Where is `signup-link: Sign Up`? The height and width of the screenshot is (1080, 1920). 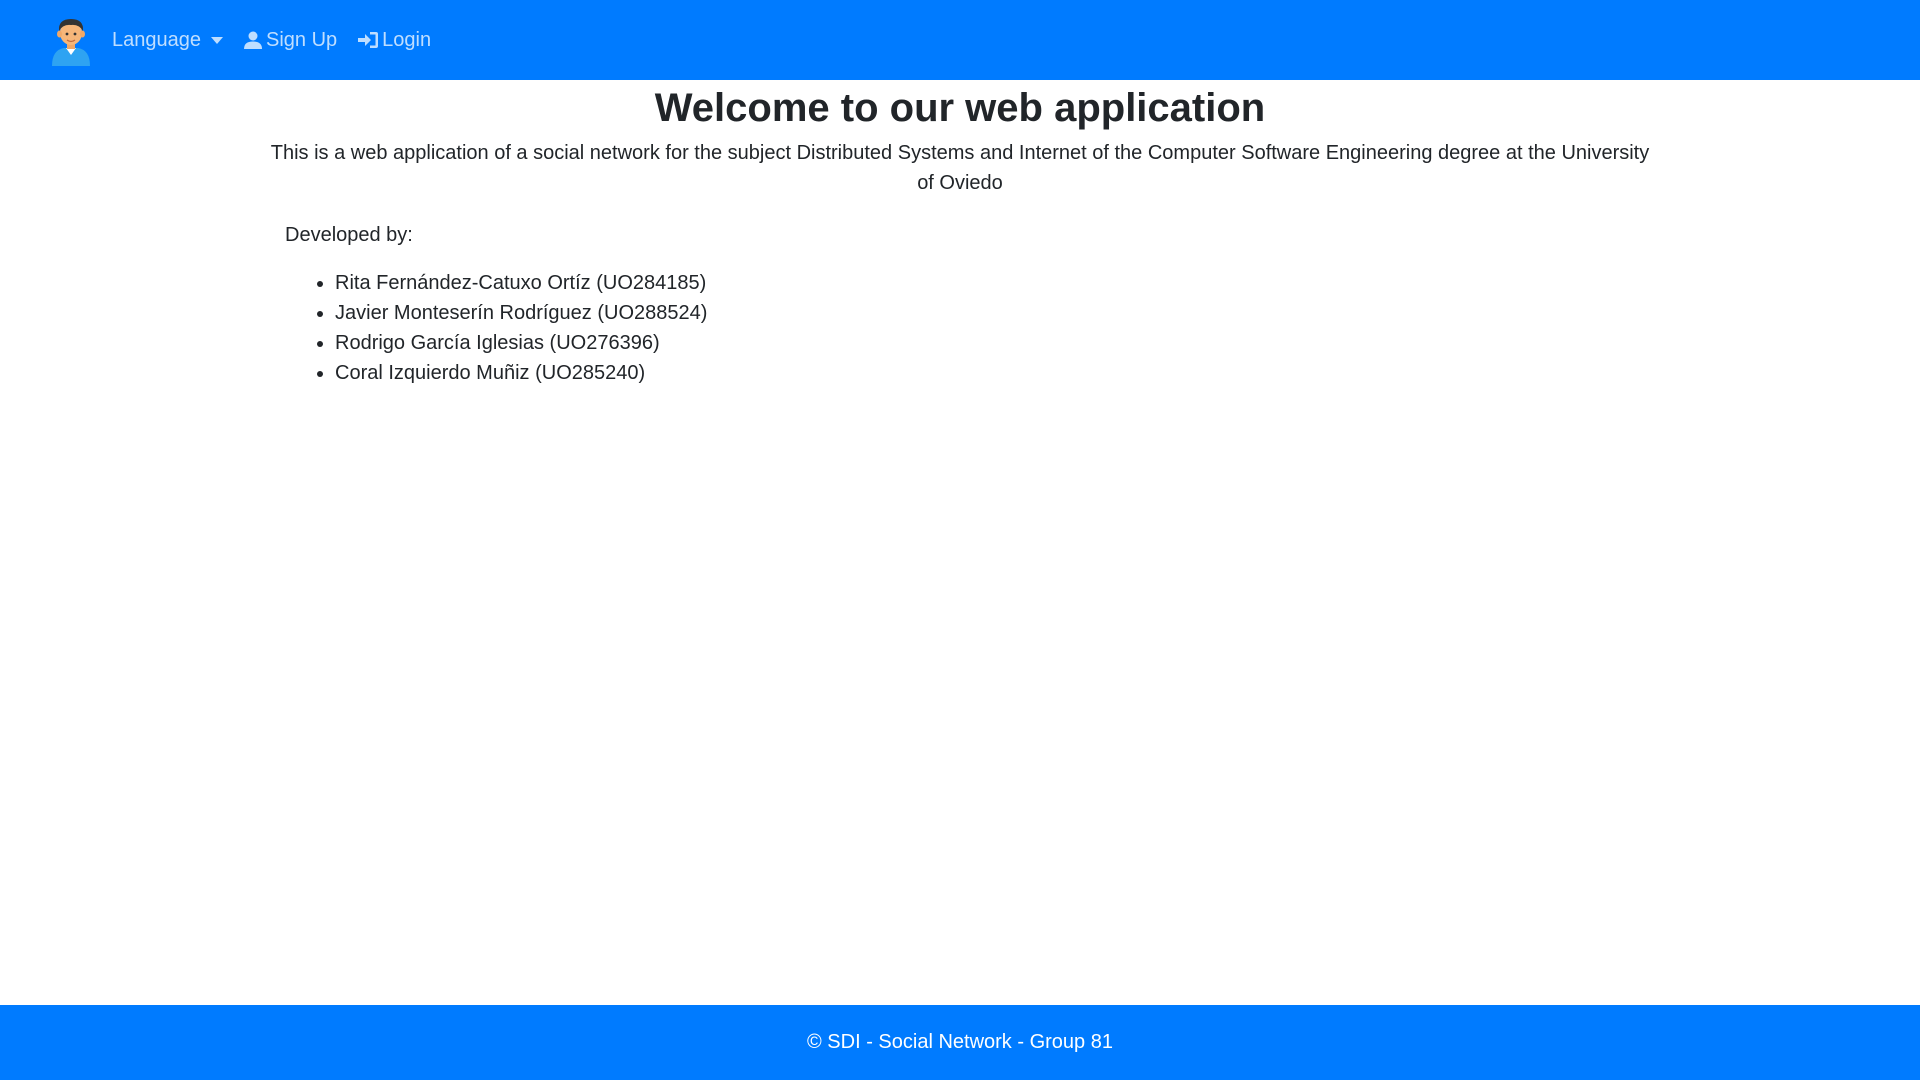 signup-link: Sign Up is located at coordinates (290, 40).